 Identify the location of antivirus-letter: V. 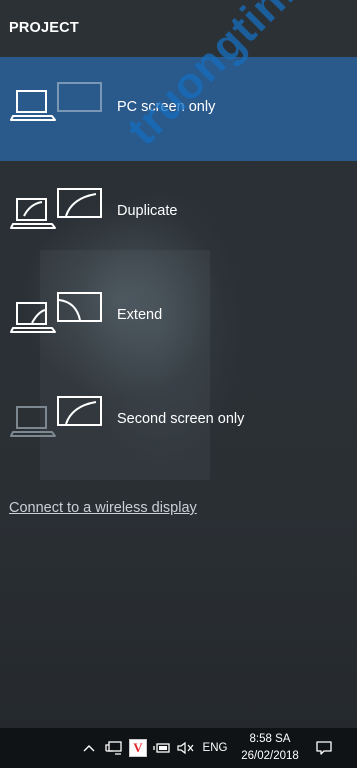
(138, 748).